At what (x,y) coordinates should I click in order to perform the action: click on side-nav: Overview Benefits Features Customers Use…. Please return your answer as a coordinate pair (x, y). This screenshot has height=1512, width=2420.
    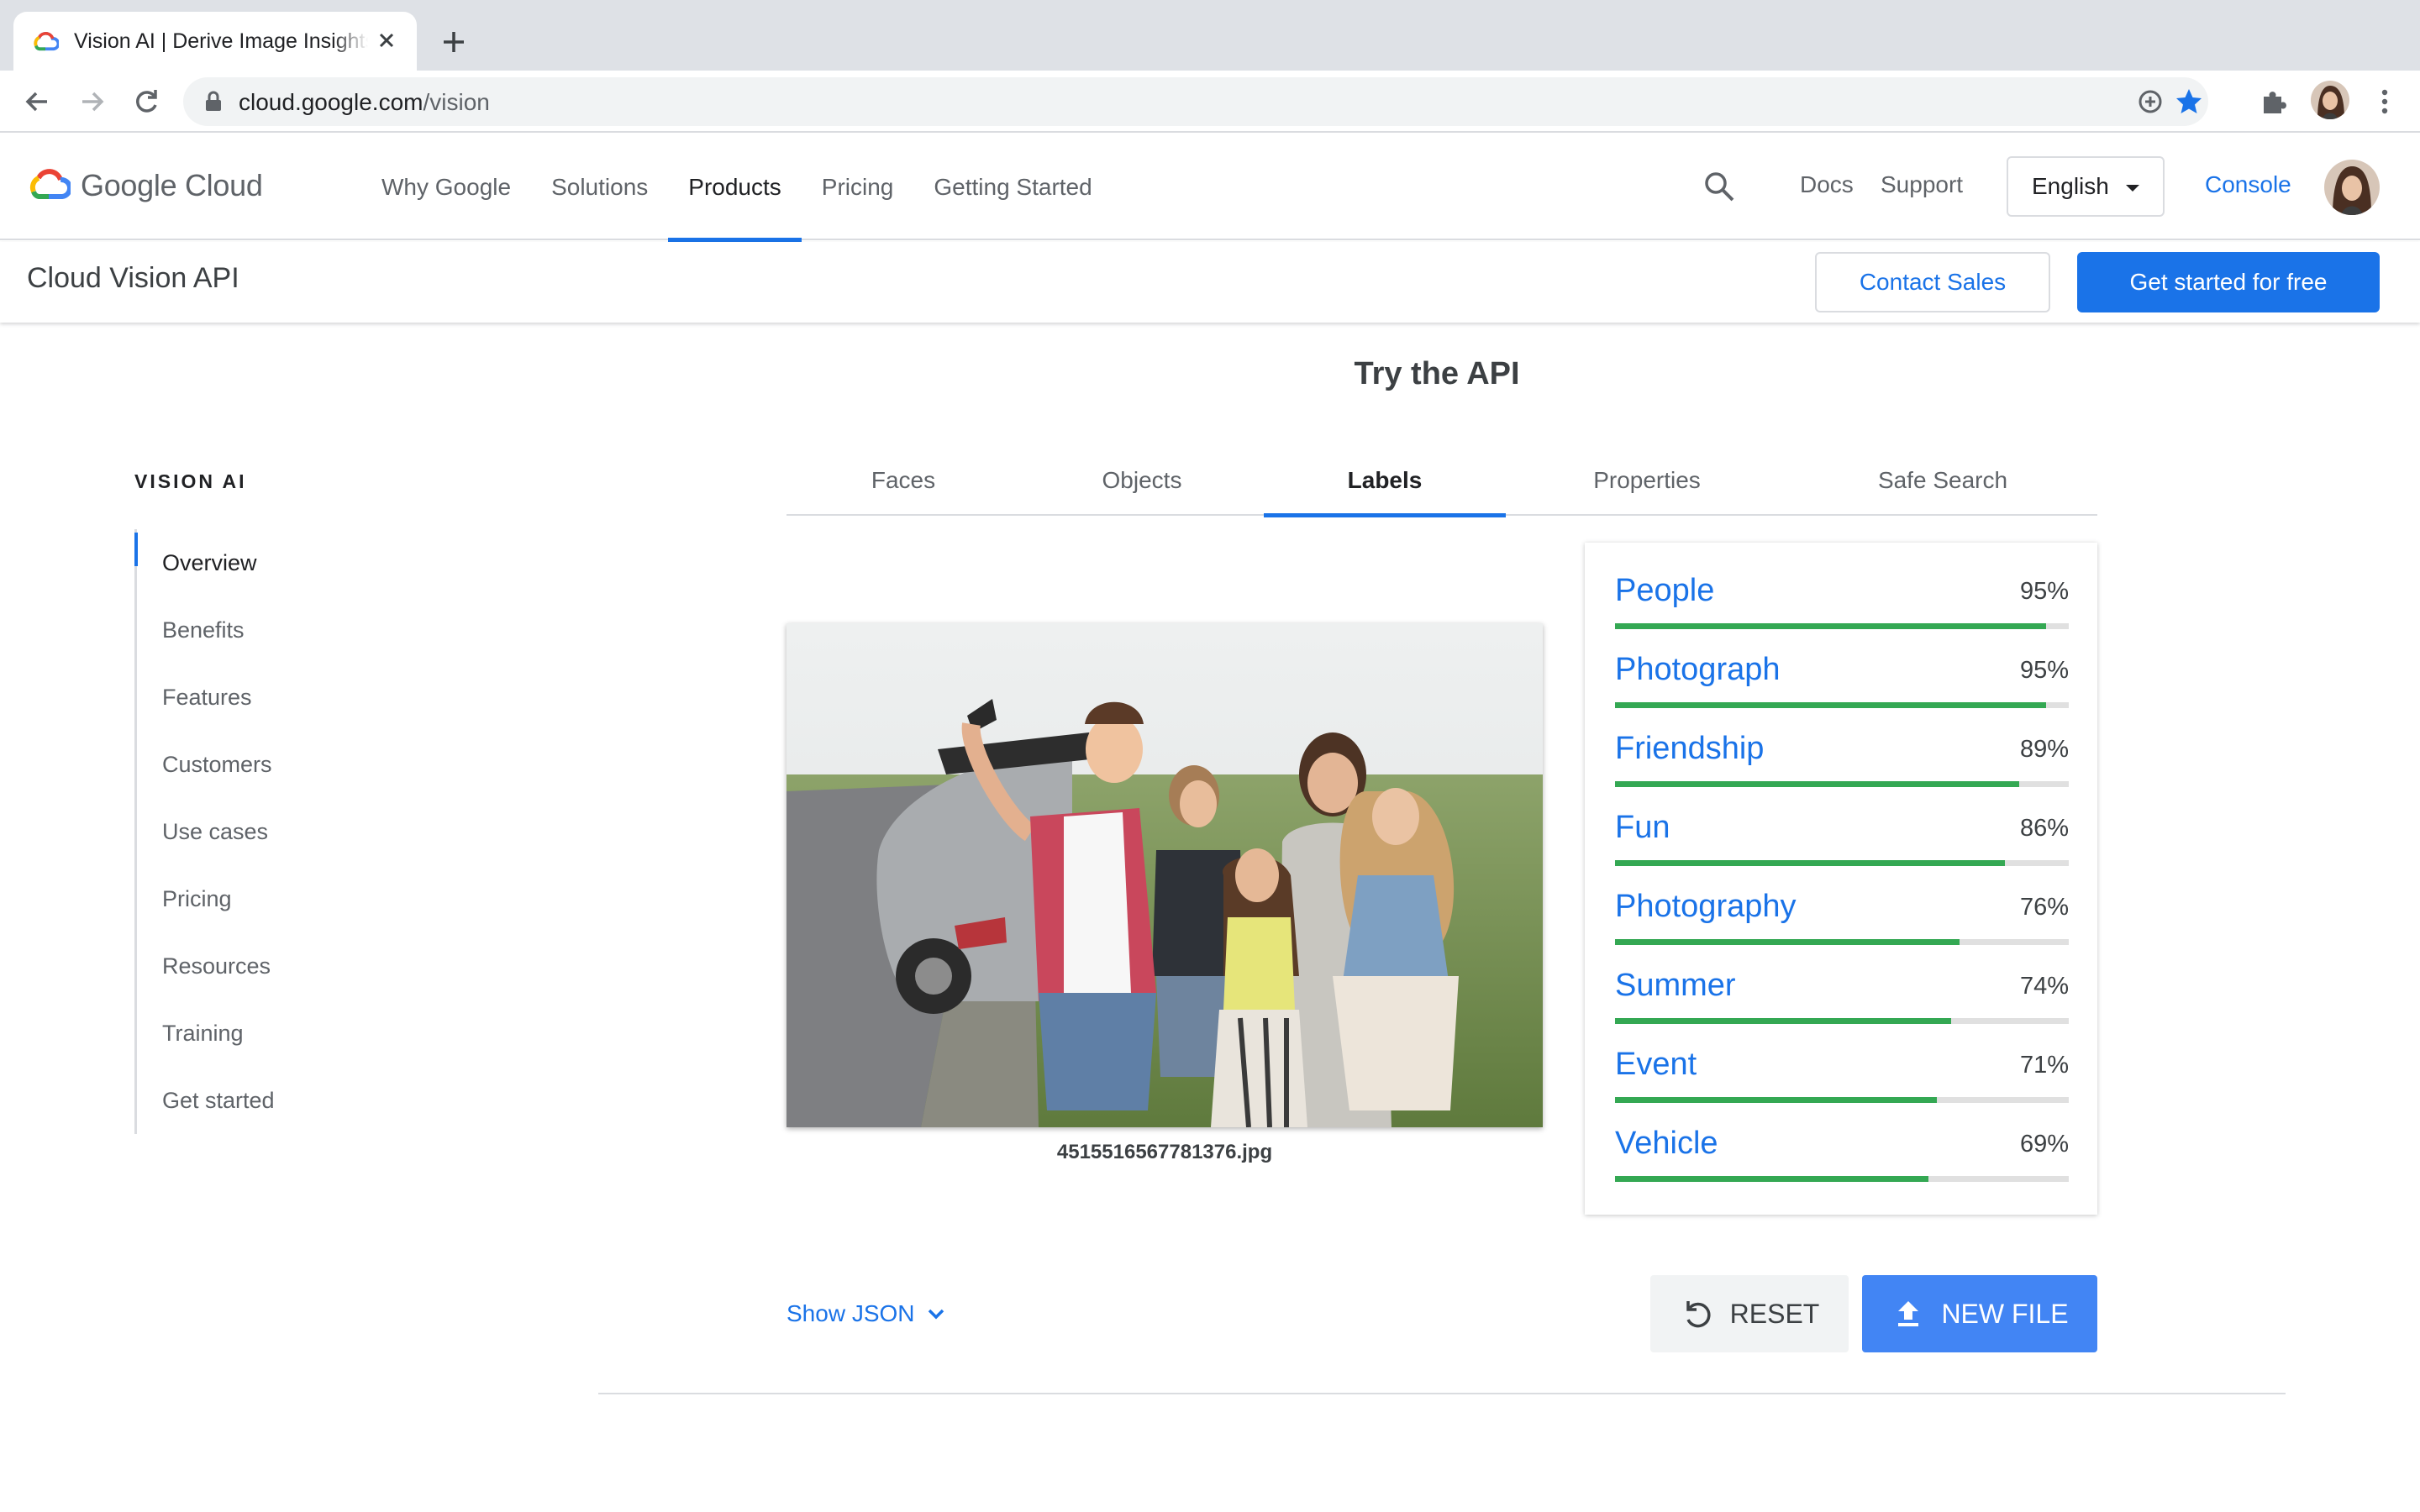
    Looking at the image, I should click on (261, 831).